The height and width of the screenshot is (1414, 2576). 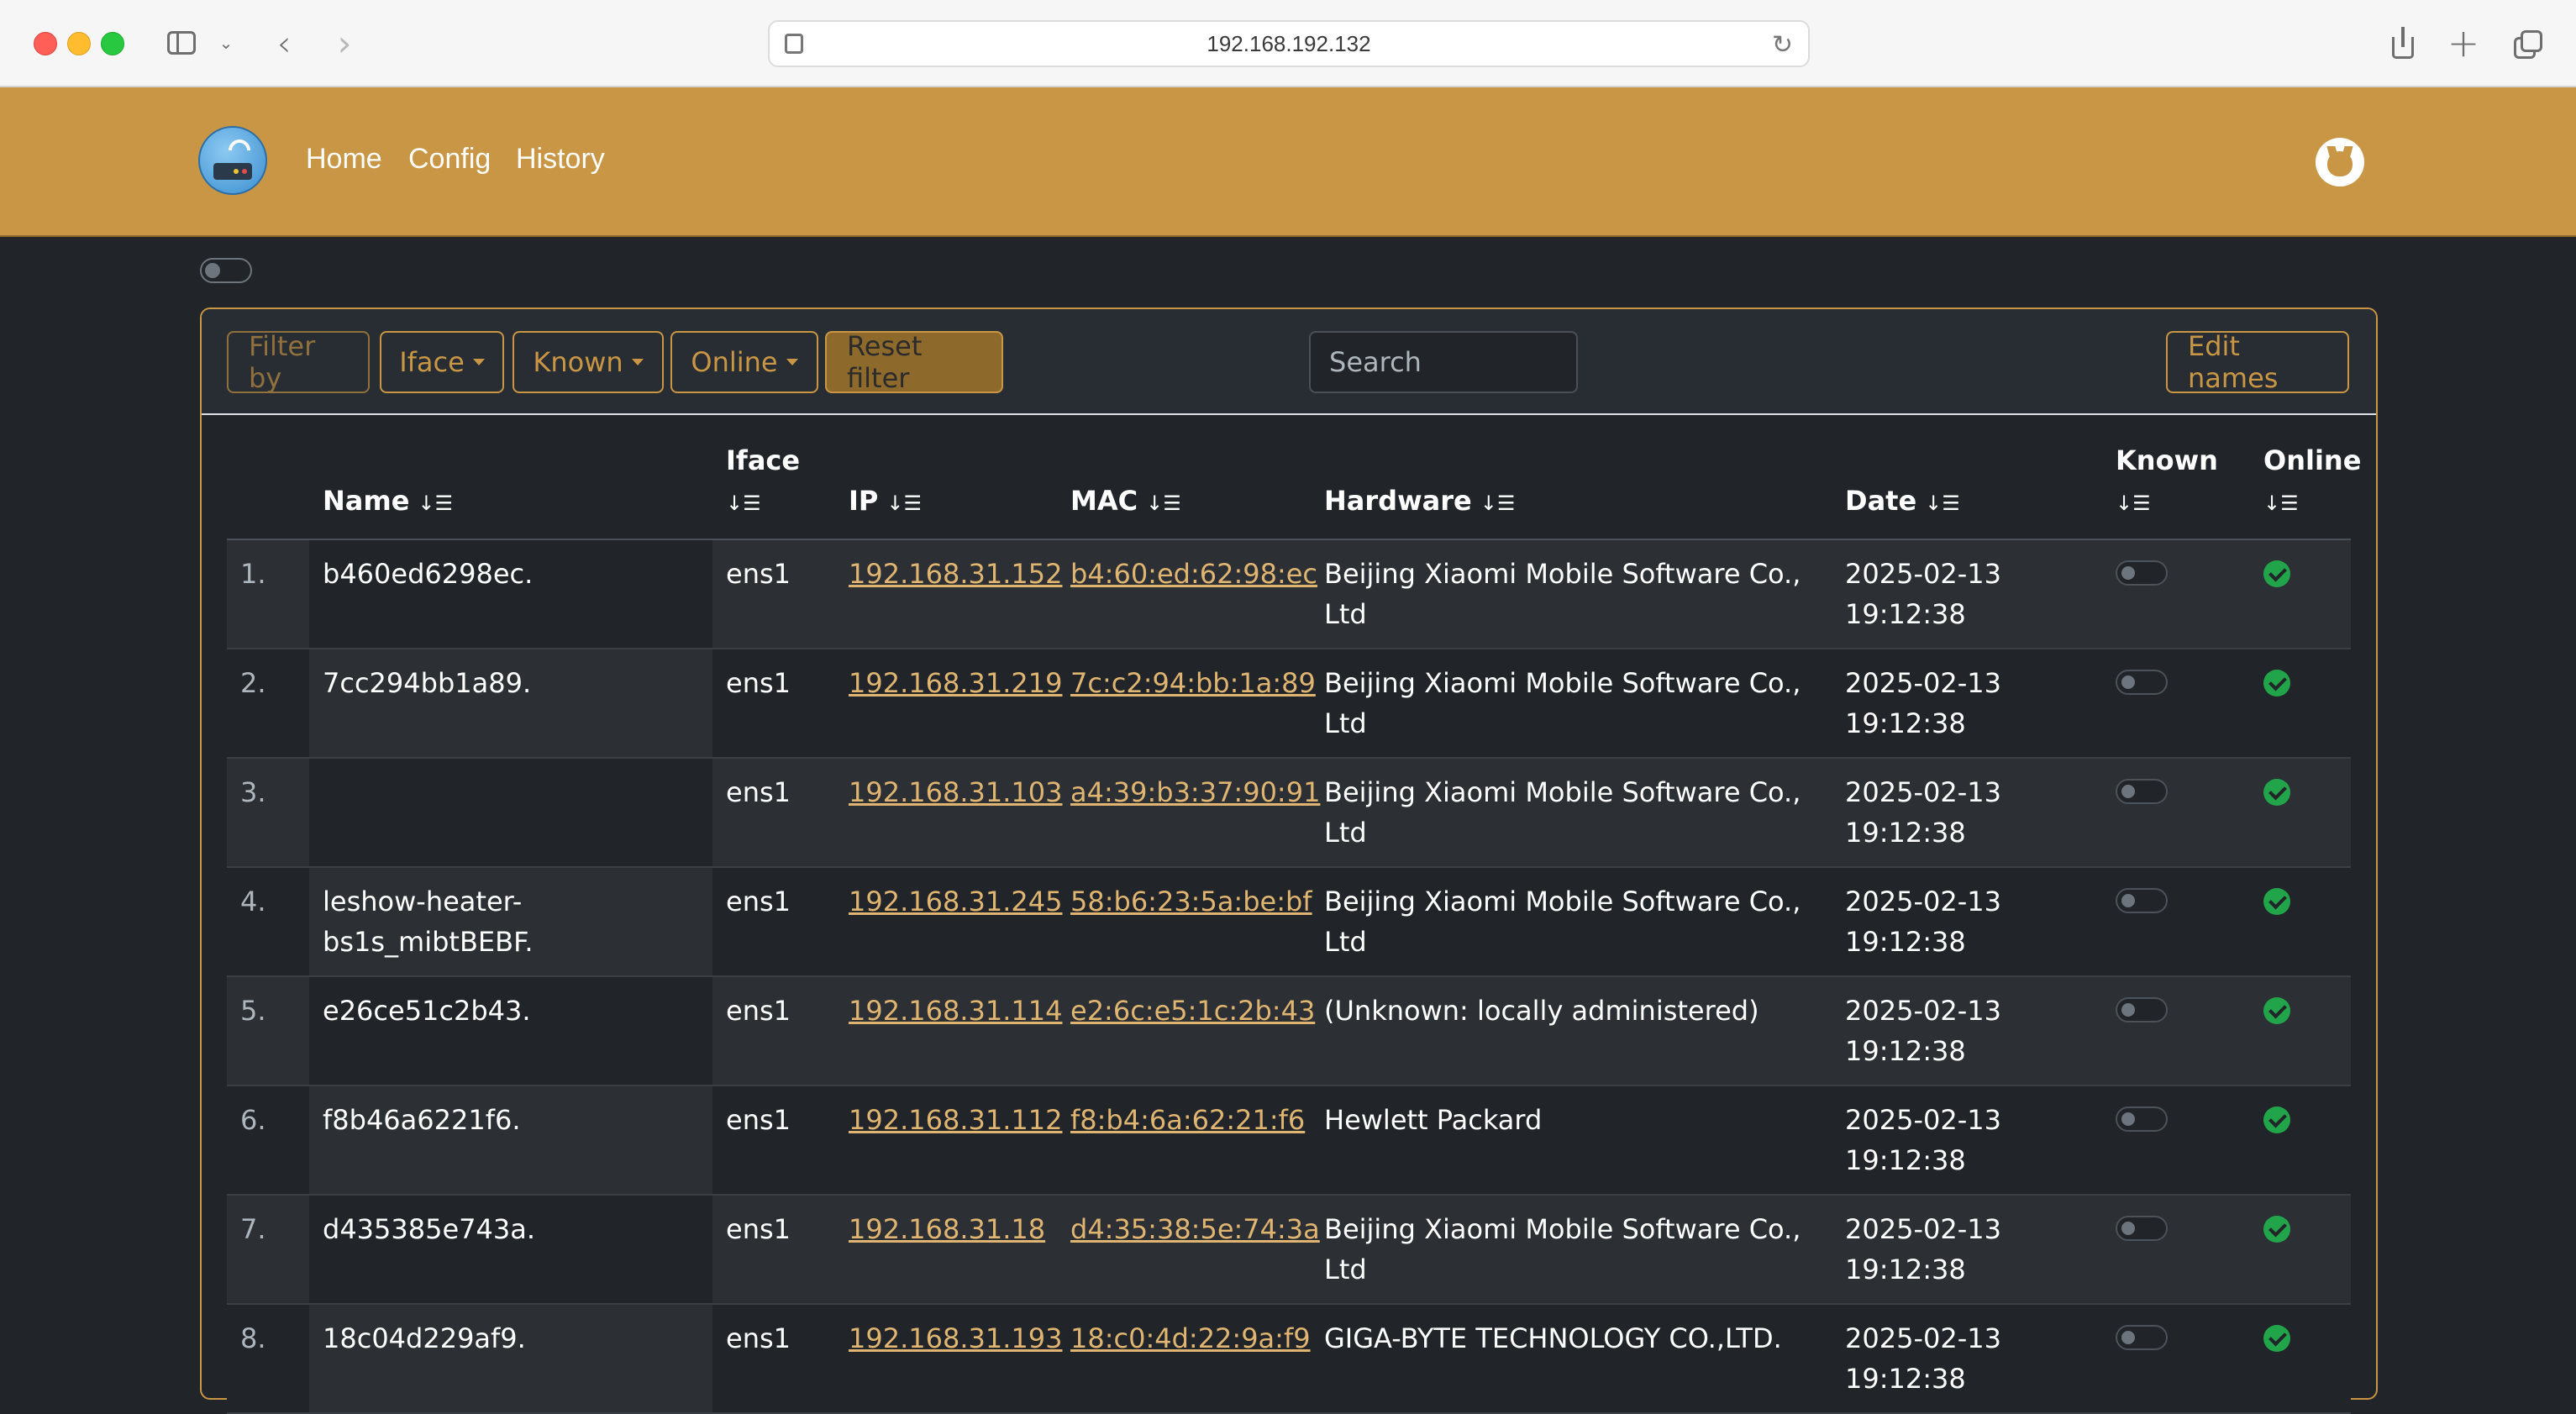 I want to click on online-column-header: Online ↓☰, so click(x=2305, y=478).